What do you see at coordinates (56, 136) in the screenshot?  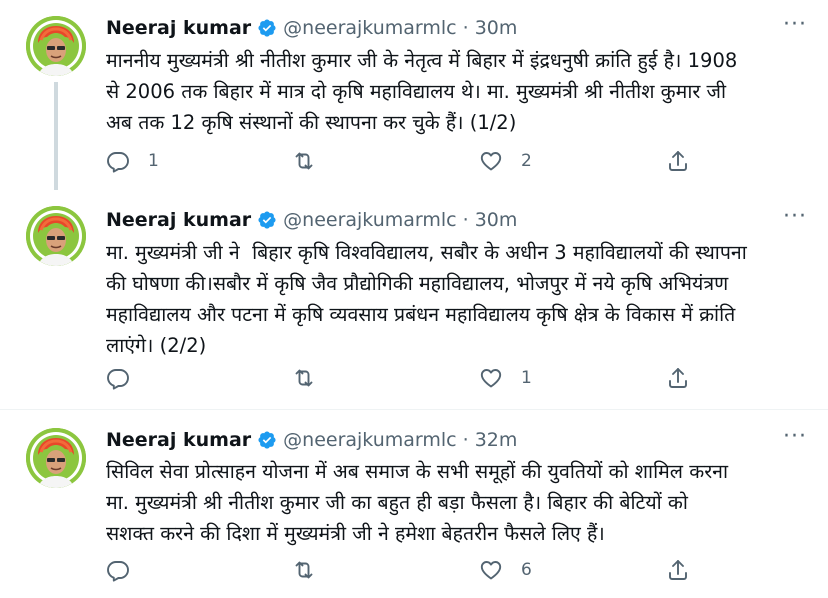 I see `thread-connector-line` at bounding box center [56, 136].